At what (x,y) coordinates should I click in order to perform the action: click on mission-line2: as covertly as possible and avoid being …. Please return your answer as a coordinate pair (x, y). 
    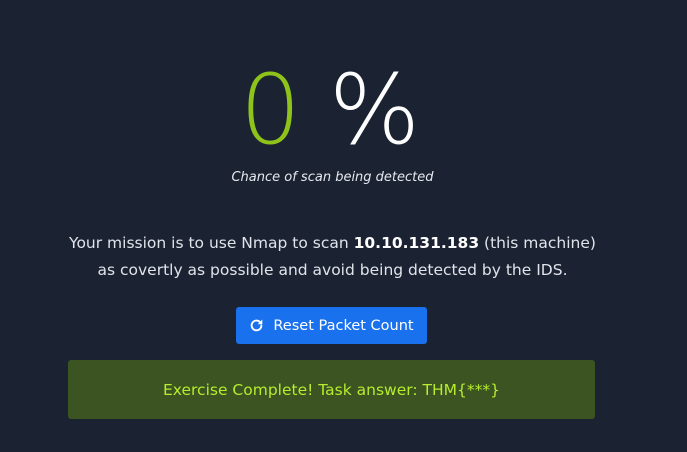
    Looking at the image, I should click on (332, 270).